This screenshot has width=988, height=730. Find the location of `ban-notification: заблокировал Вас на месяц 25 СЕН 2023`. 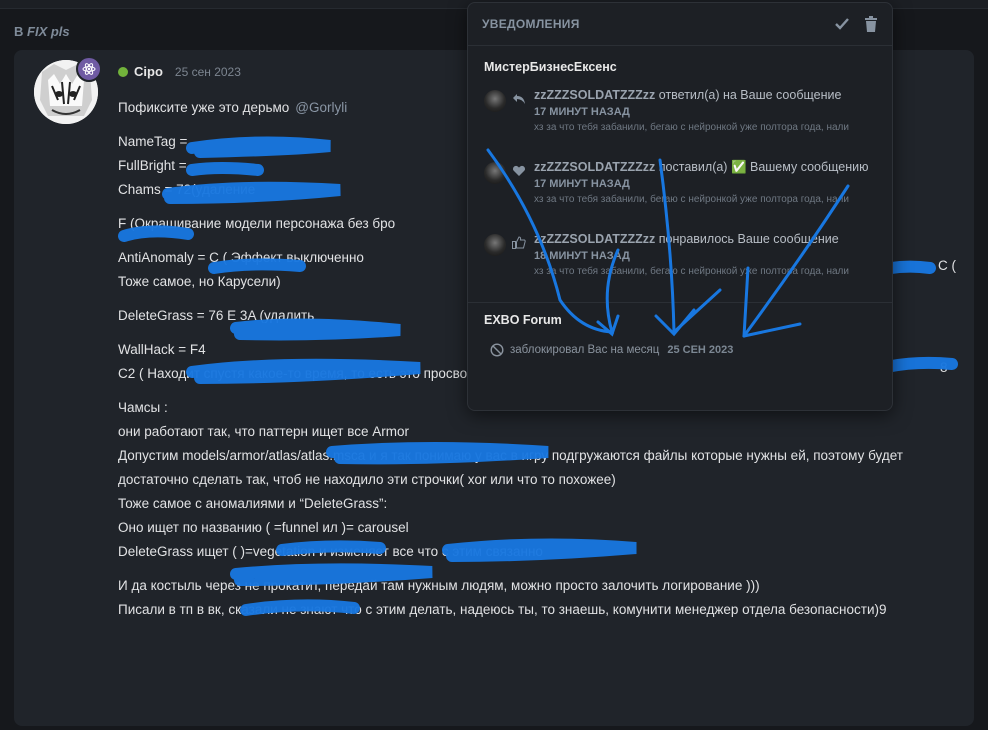

ban-notification: заблокировал Вас на месяц 25 СЕН 2023 is located at coordinates (680, 350).